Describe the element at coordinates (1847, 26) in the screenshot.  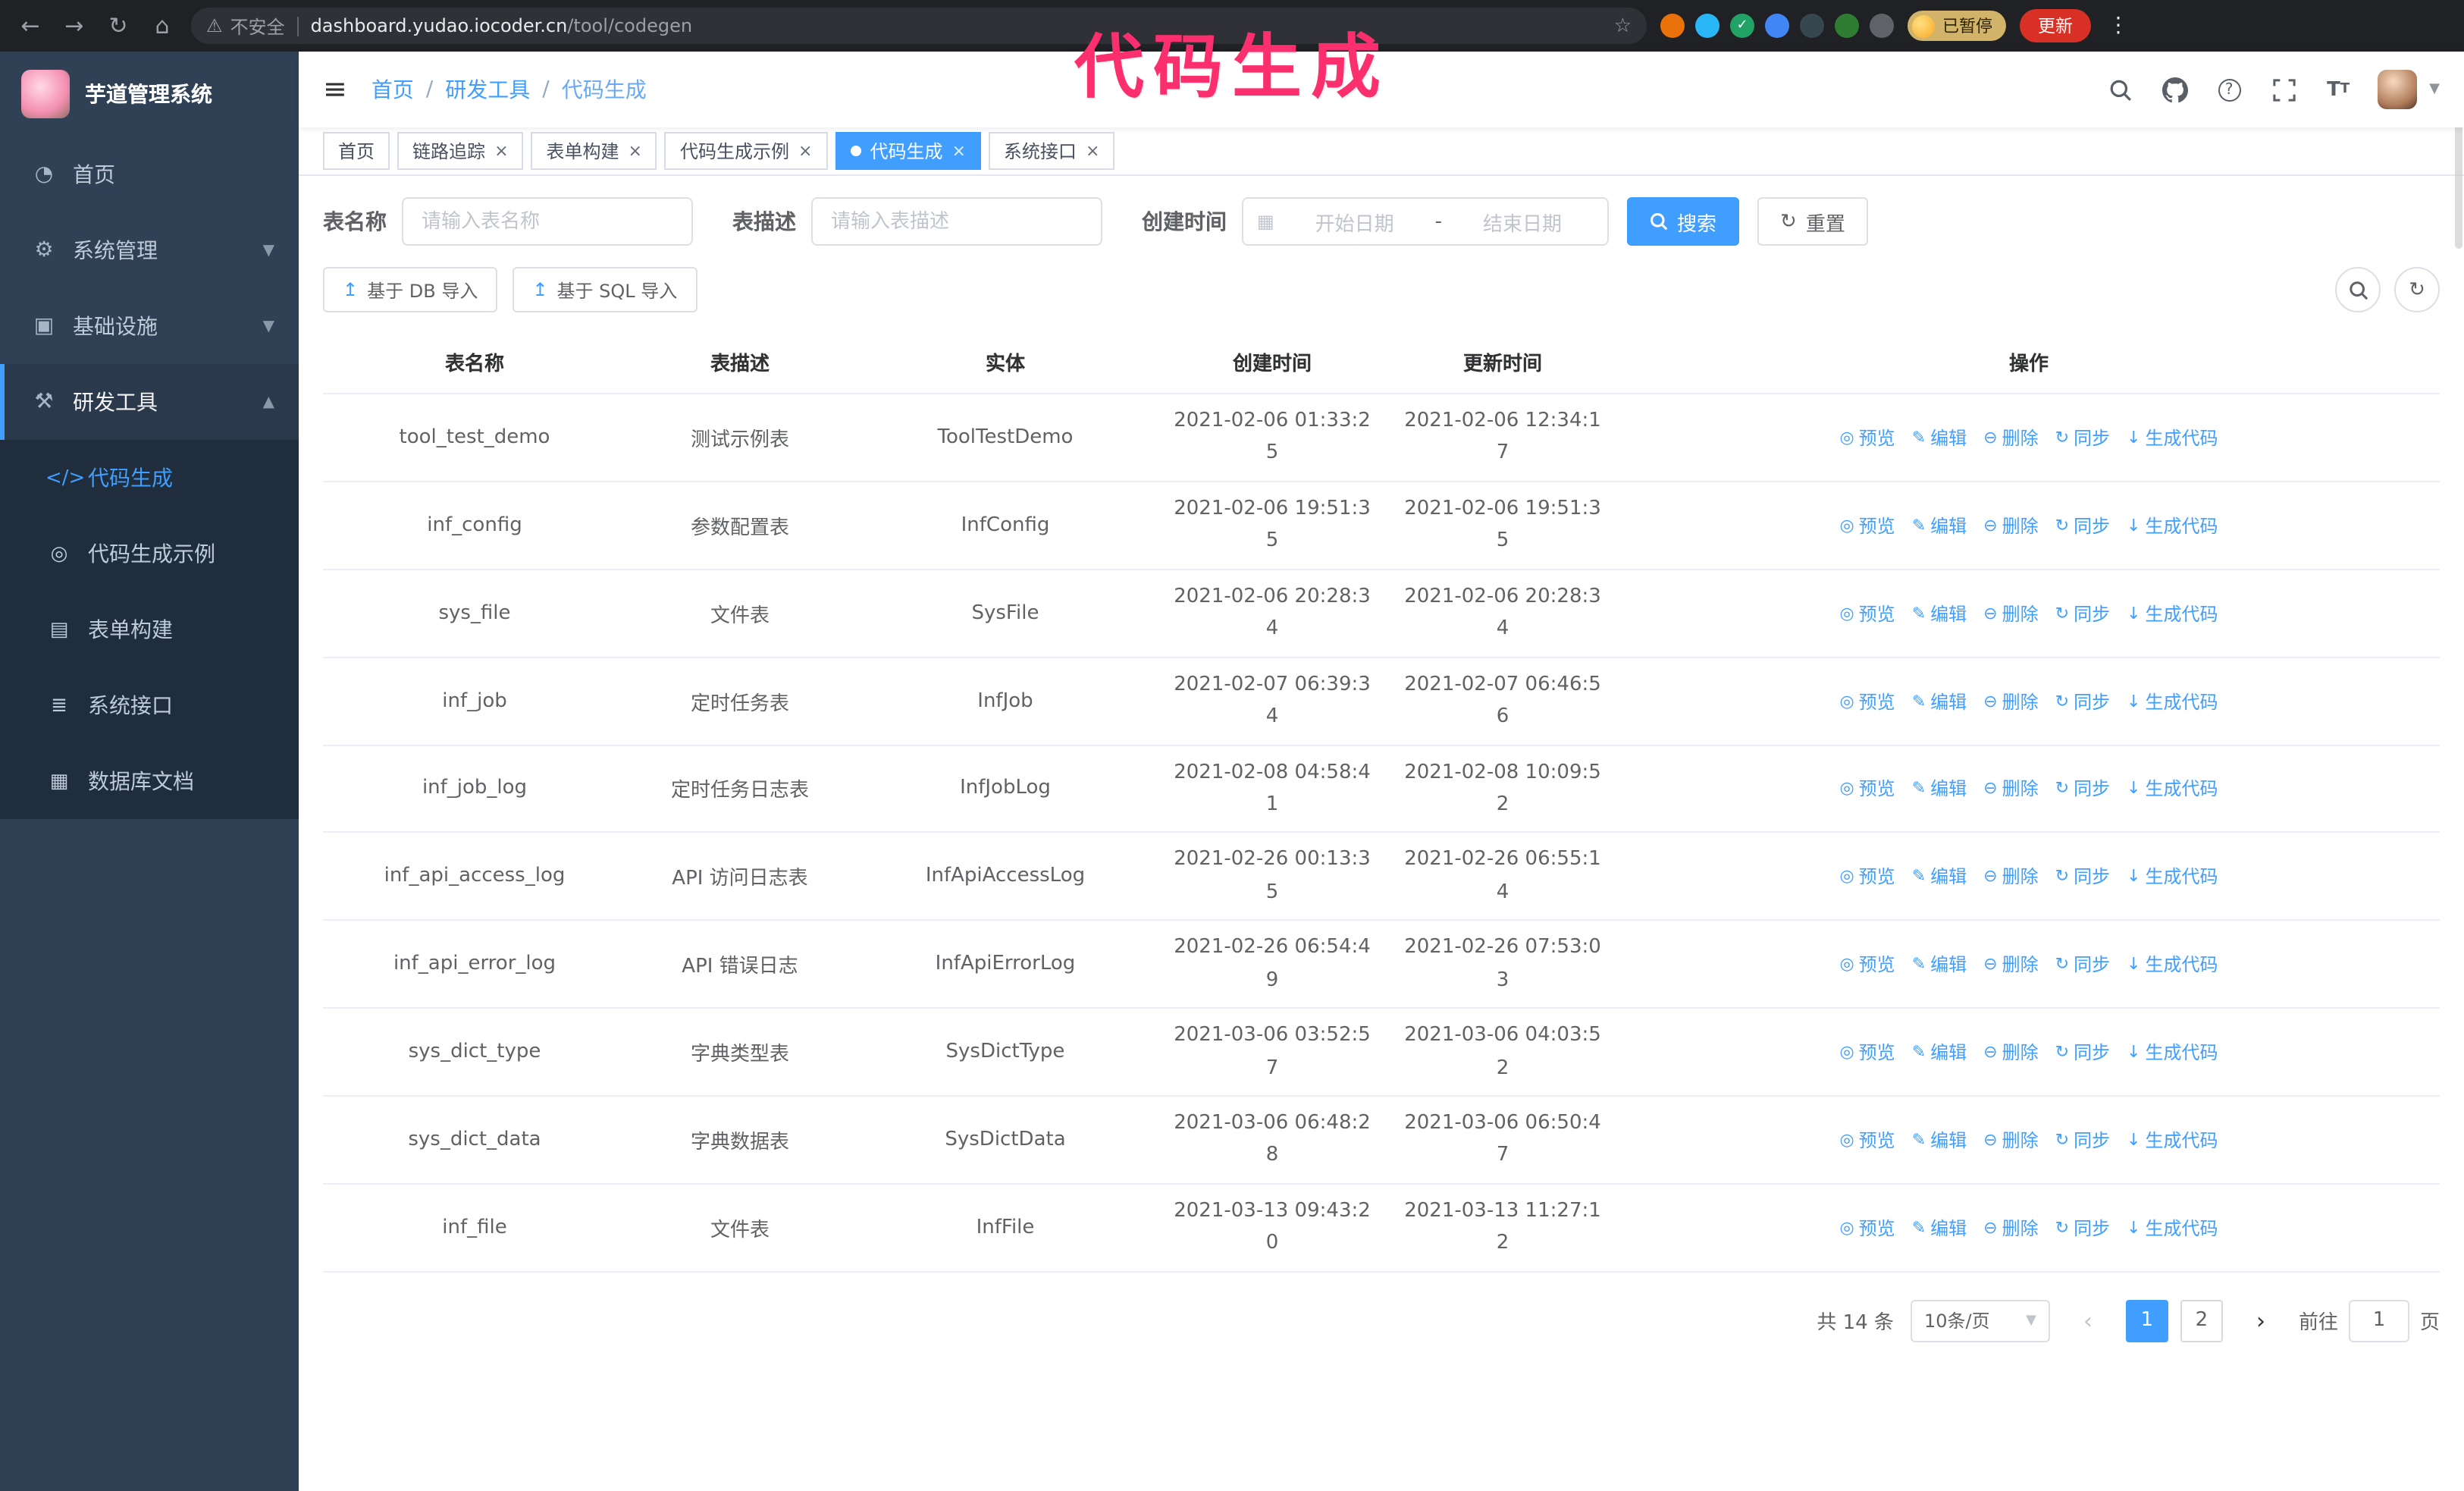
I see `extension-leaf` at that location.